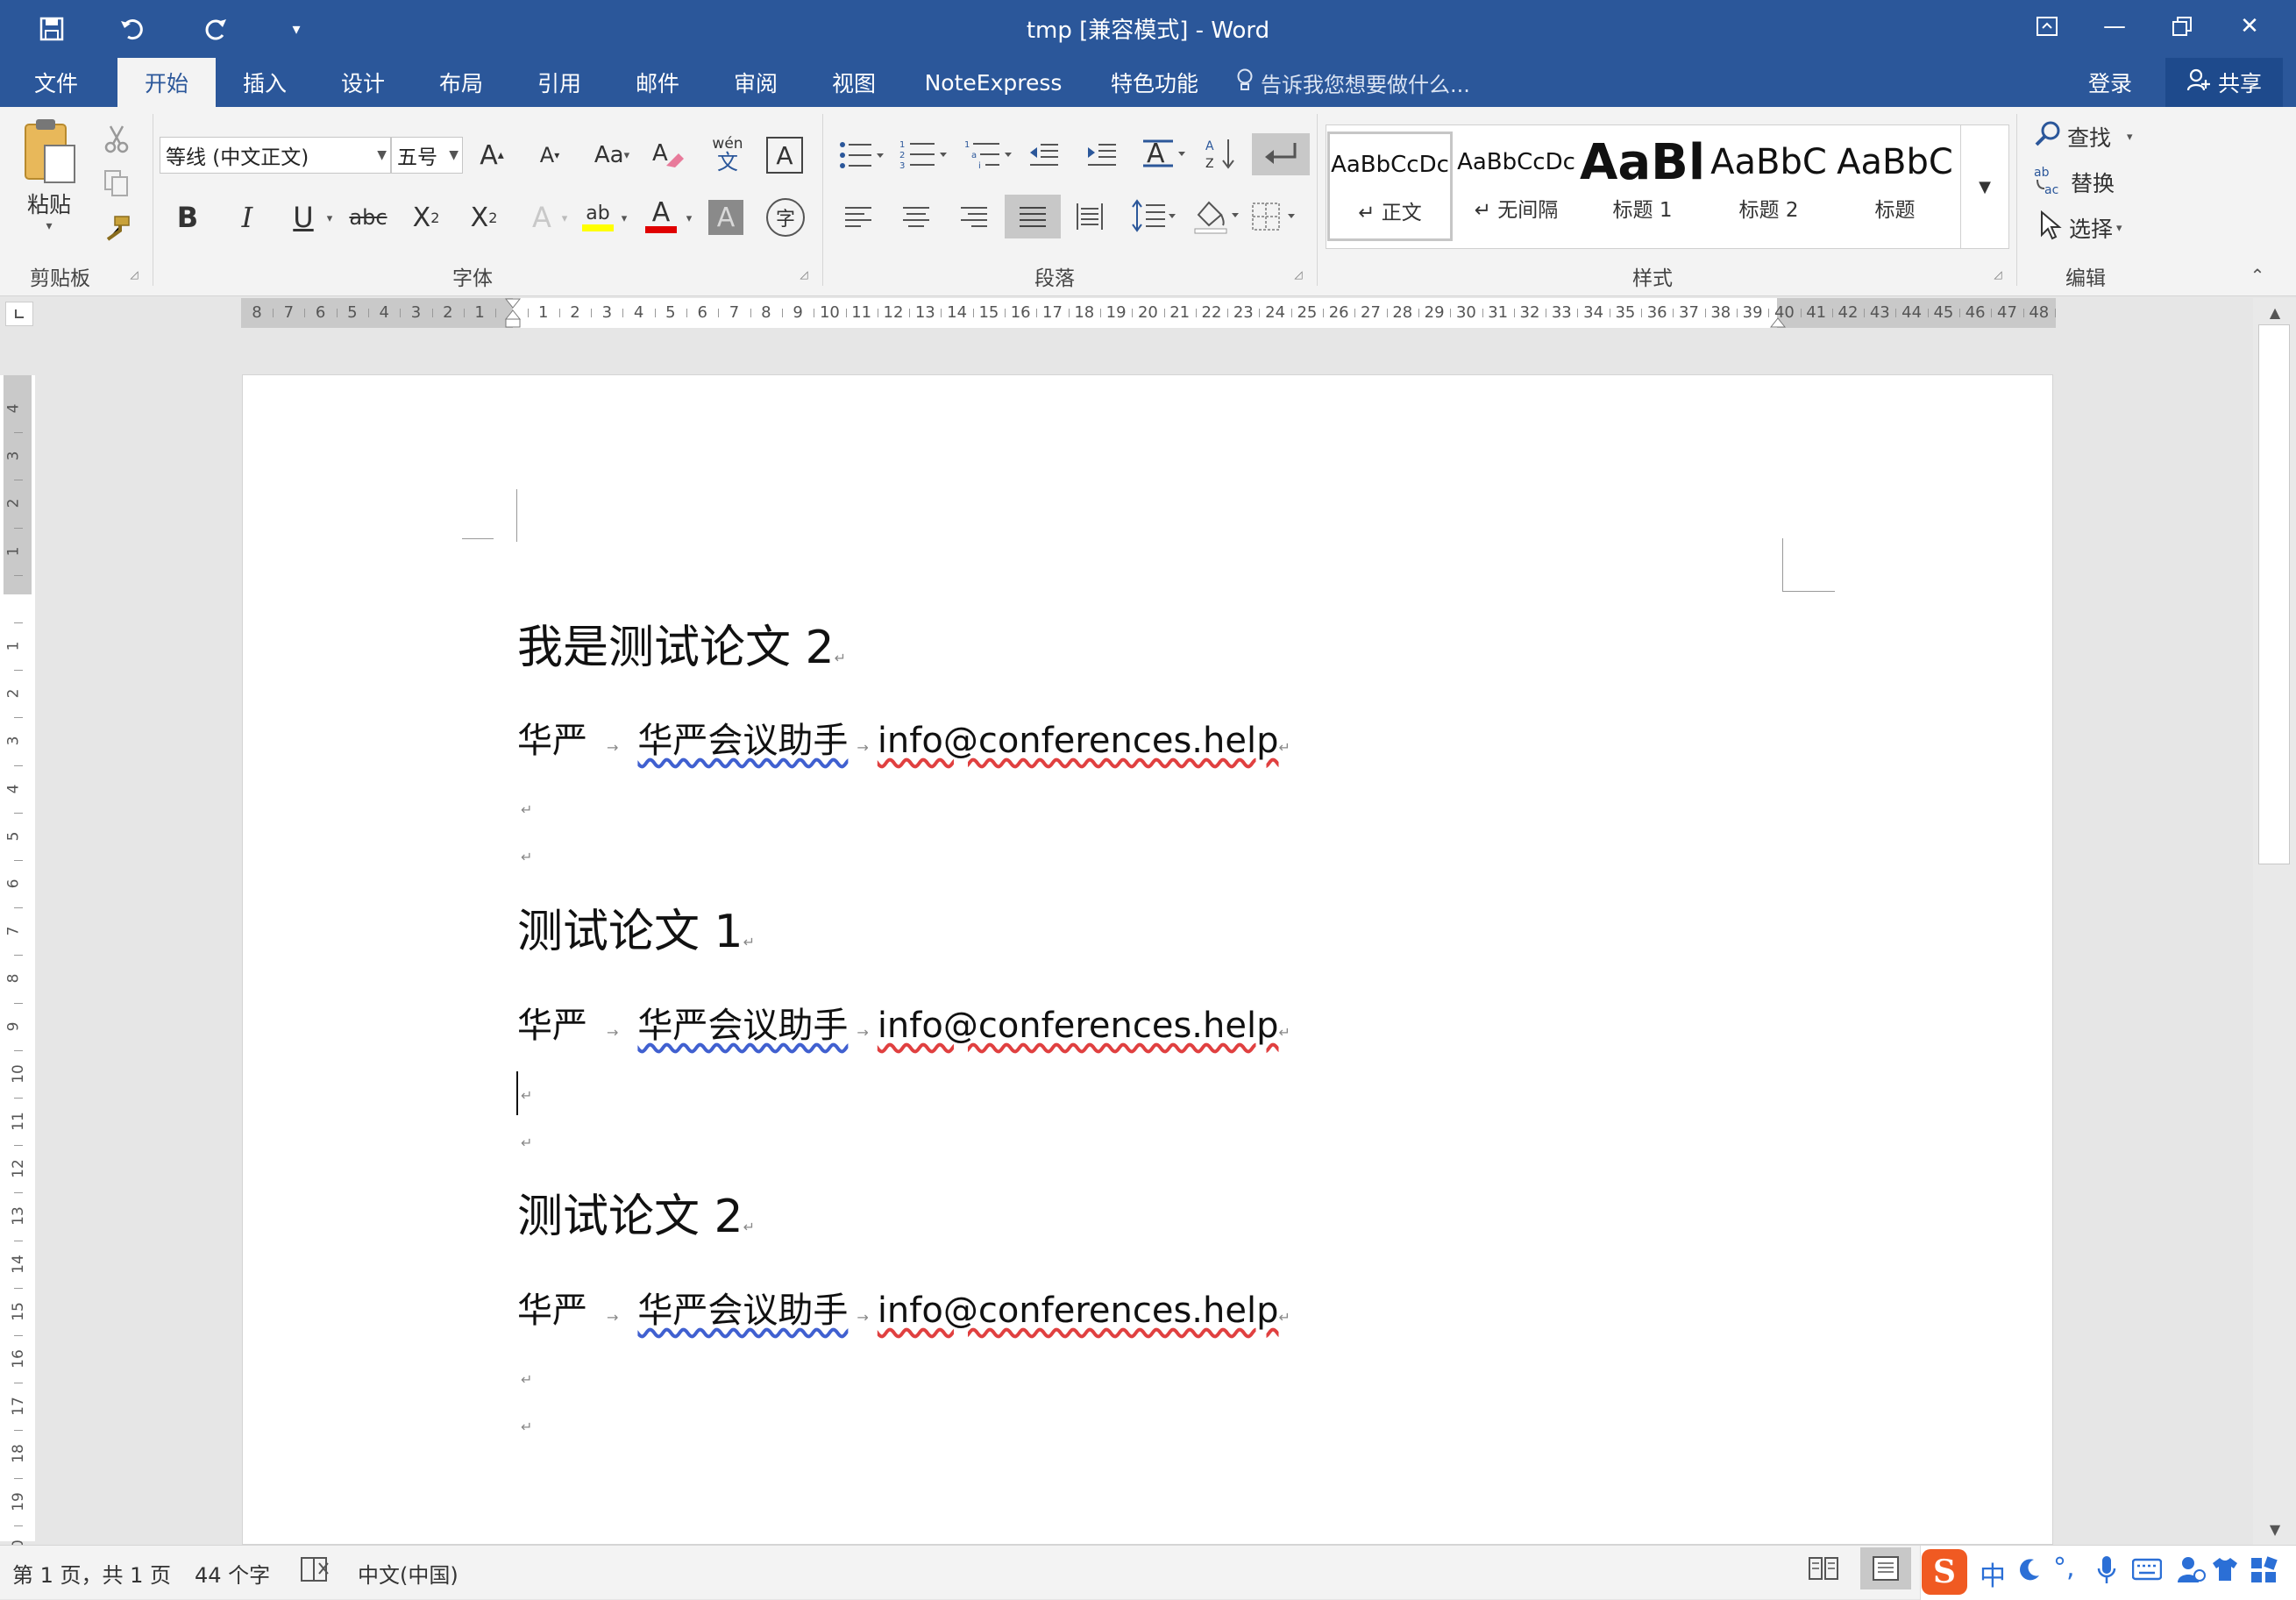 The image size is (2296, 1600). Describe the element at coordinates (1298, 274) in the screenshot. I see `paragraph-launcher-icon: ◿` at that location.